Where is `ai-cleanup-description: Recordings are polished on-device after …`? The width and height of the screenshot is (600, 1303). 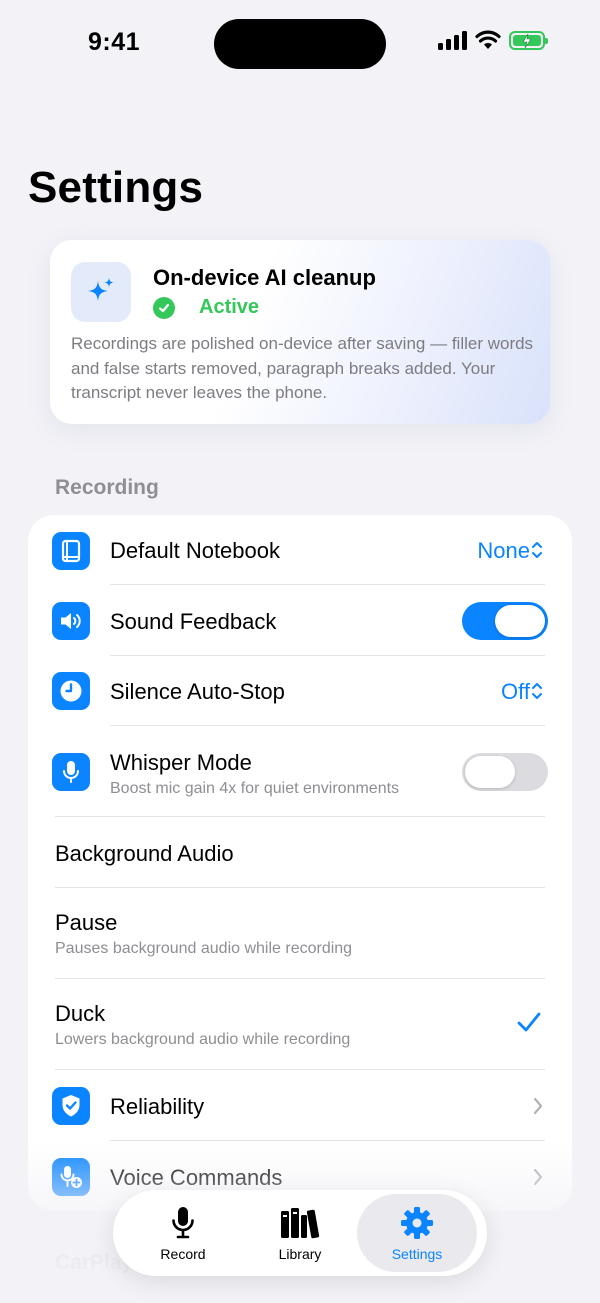
ai-cleanup-description: Recordings are polished on-device after … is located at coordinates (302, 368).